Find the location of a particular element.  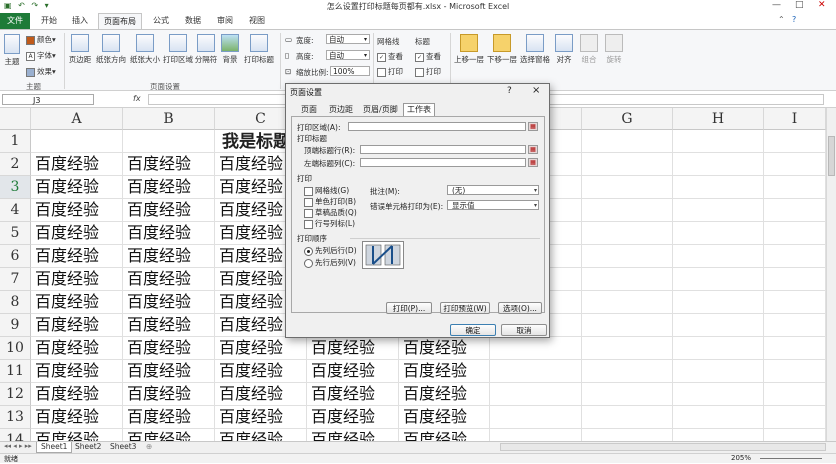

theme-effects-button: 效果▾ is located at coordinates (41, 71).